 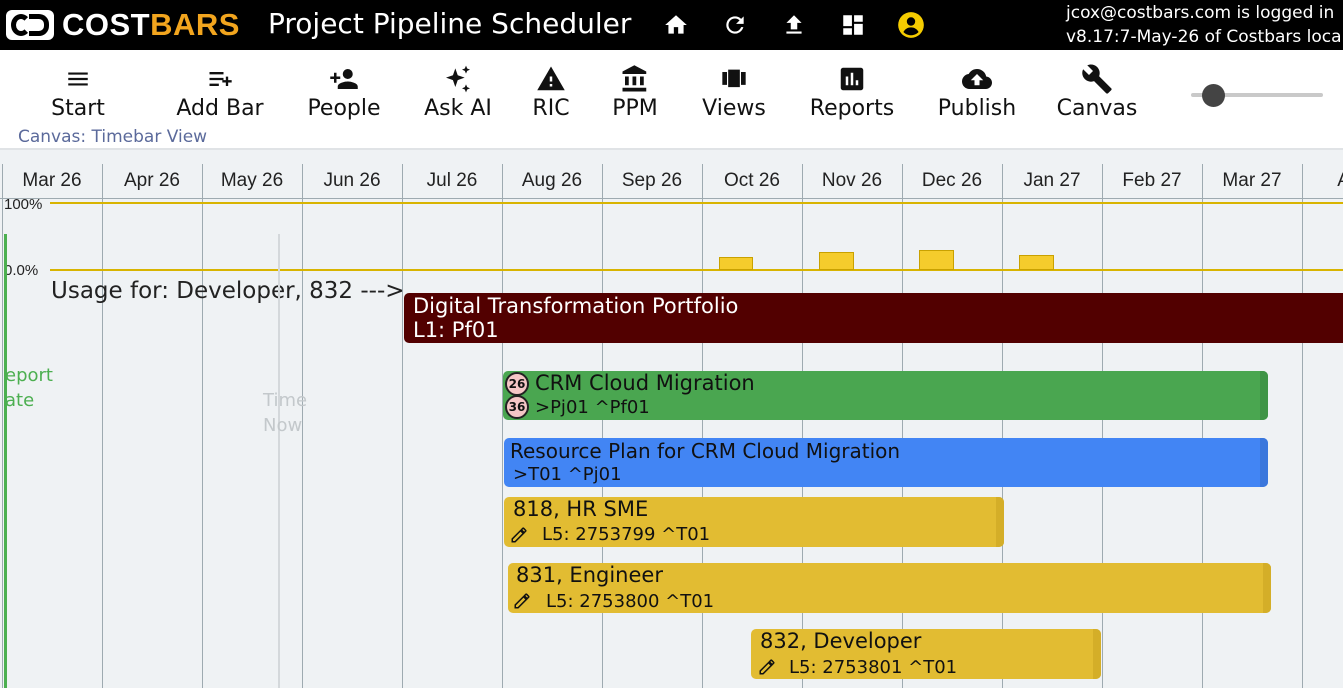 What do you see at coordinates (754, 522) in the screenshot?
I see `bar-hr-sme: 818, HR SME L5: 2753799 ^T01` at bounding box center [754, 522].